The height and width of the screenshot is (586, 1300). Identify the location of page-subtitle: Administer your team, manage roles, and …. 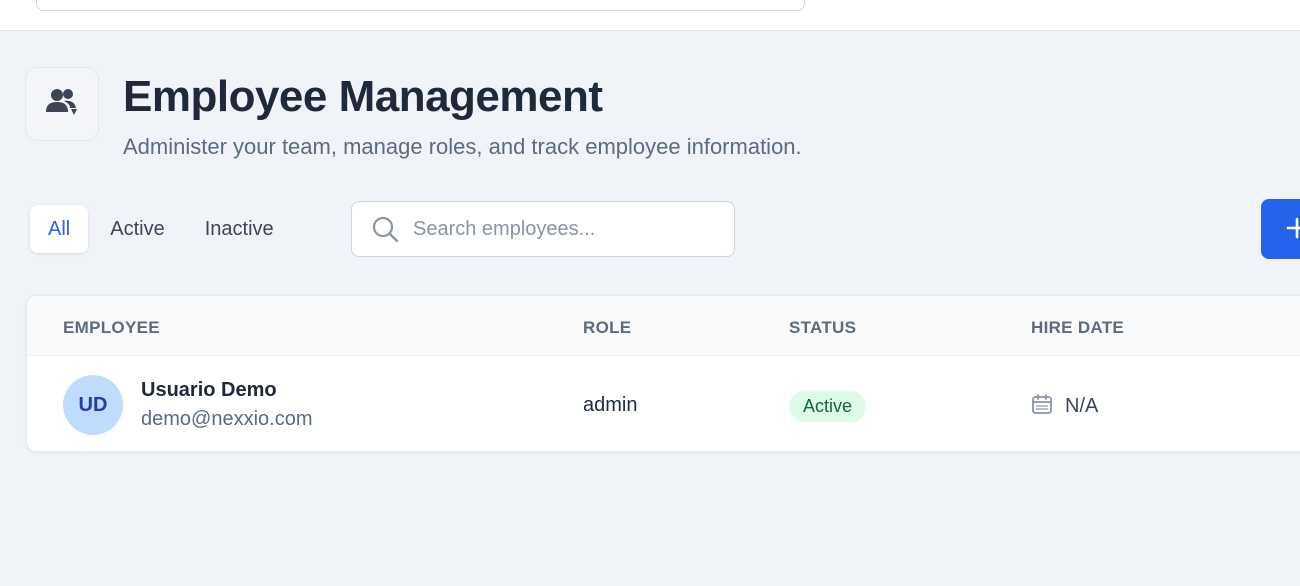
(462, 146).